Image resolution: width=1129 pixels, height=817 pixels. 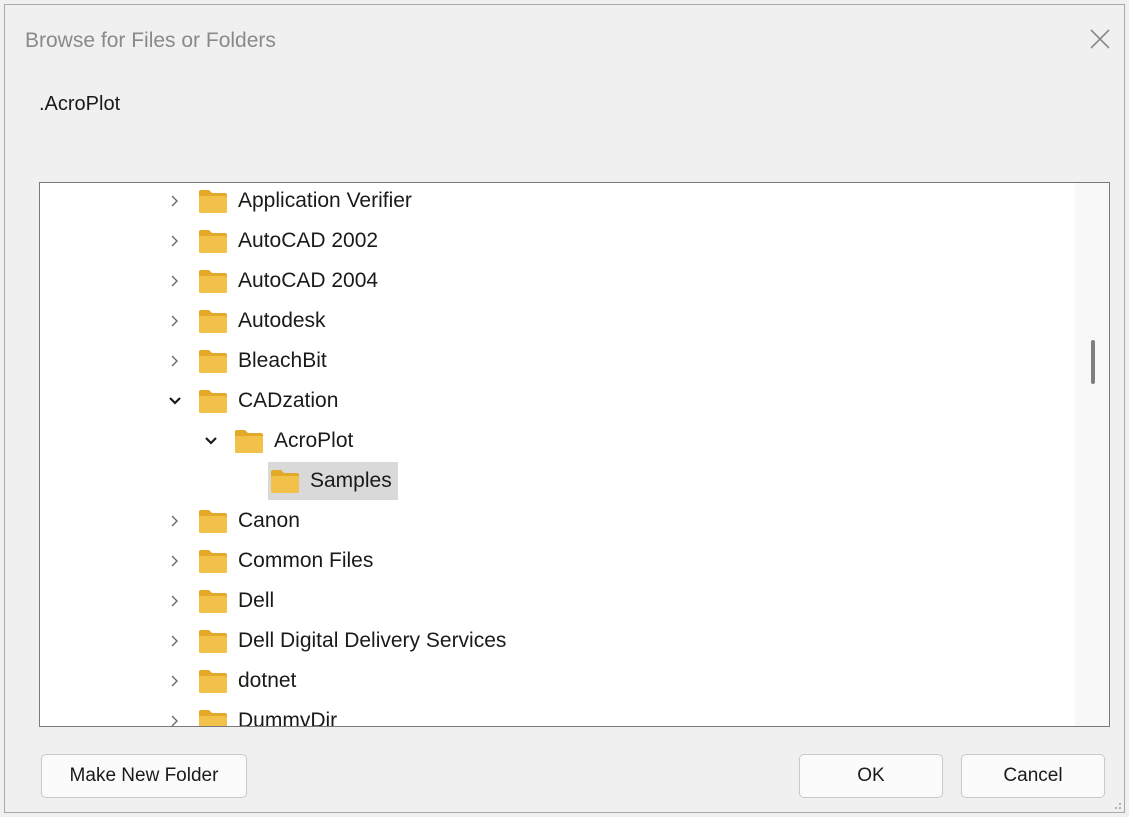 I want to click on tree-item-node: AutoCAD 2002, so click(x=290, y=241).